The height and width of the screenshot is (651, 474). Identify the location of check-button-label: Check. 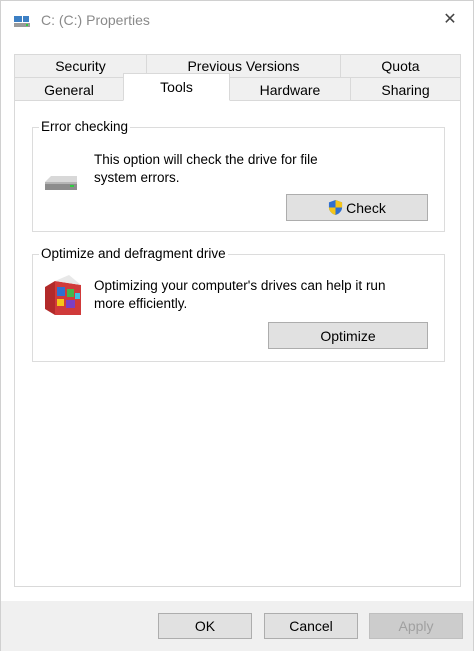
(366, 207).